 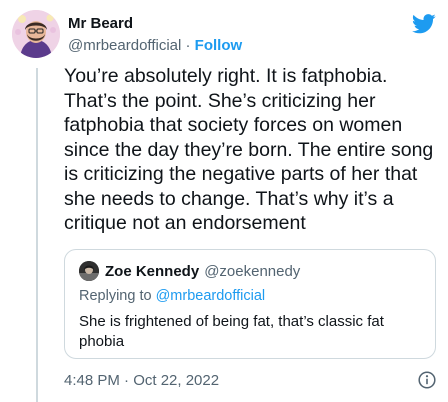 I want to click on replying-to-prefix: Replying to, so click(x=115, y=296).